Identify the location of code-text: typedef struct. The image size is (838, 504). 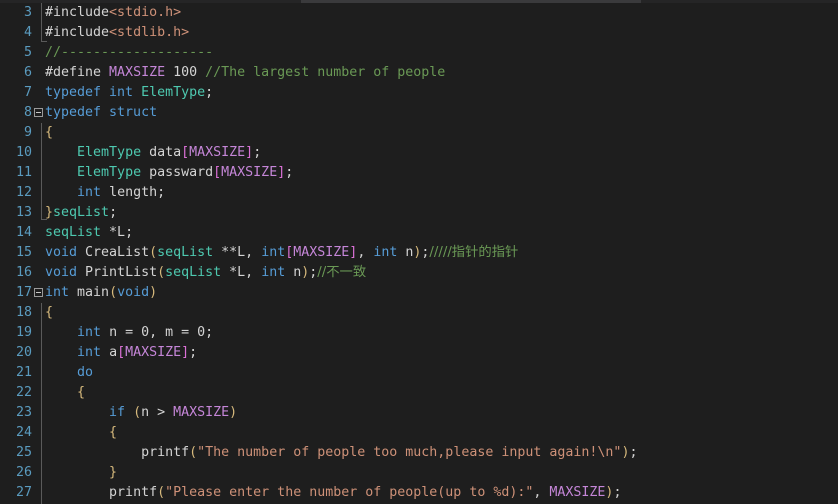
(101, 113).